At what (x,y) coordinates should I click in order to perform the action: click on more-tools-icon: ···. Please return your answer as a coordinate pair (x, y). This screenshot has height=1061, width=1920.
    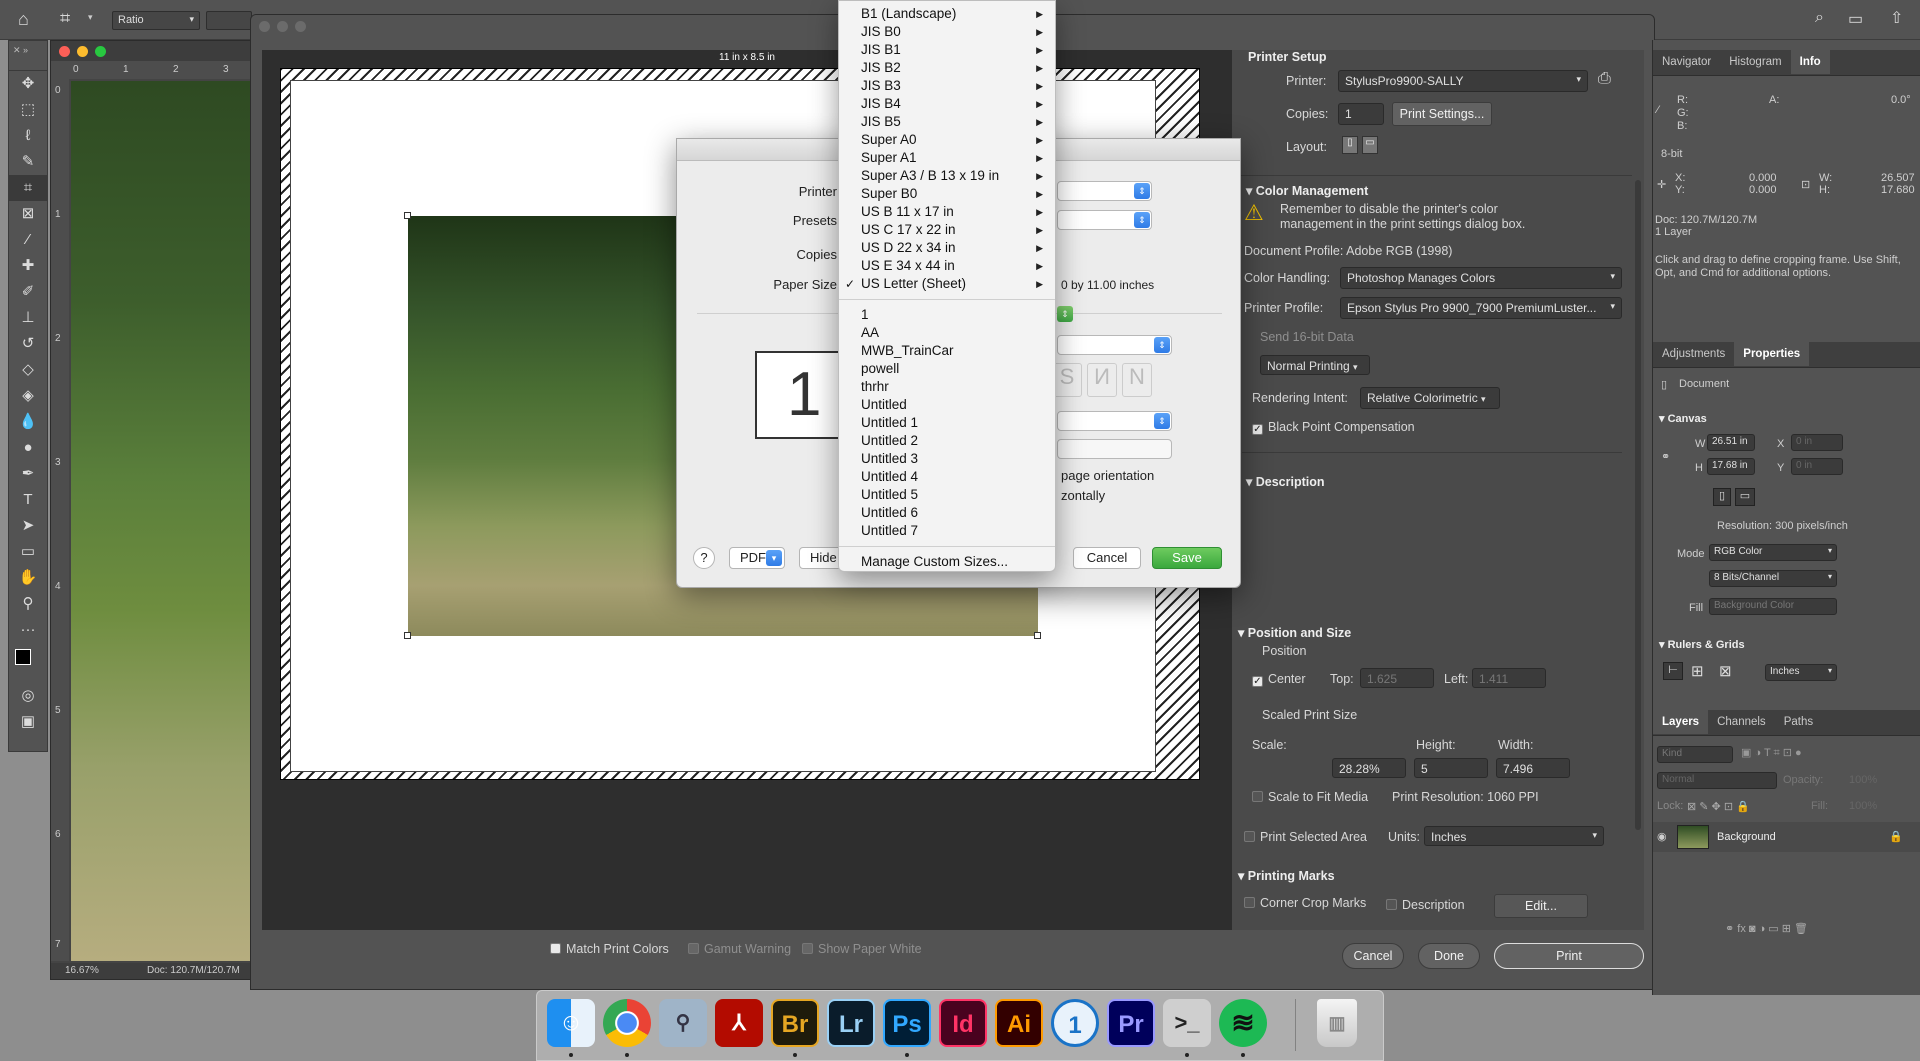
    Looking at the image, I should click on (28, 630).